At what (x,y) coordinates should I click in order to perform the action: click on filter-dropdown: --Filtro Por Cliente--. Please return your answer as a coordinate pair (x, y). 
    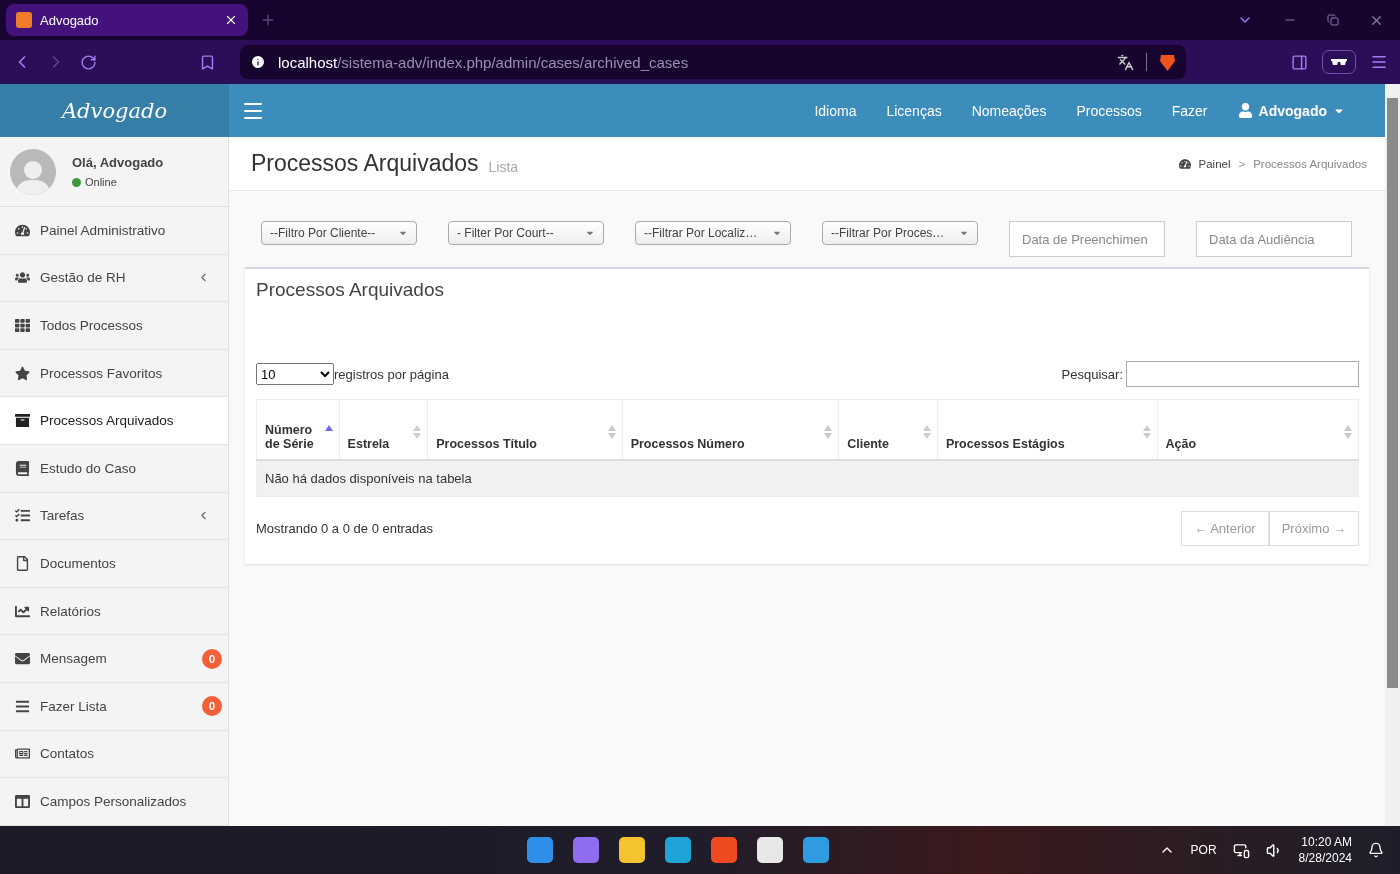
    Looking at the image, I should click on (339, 233).